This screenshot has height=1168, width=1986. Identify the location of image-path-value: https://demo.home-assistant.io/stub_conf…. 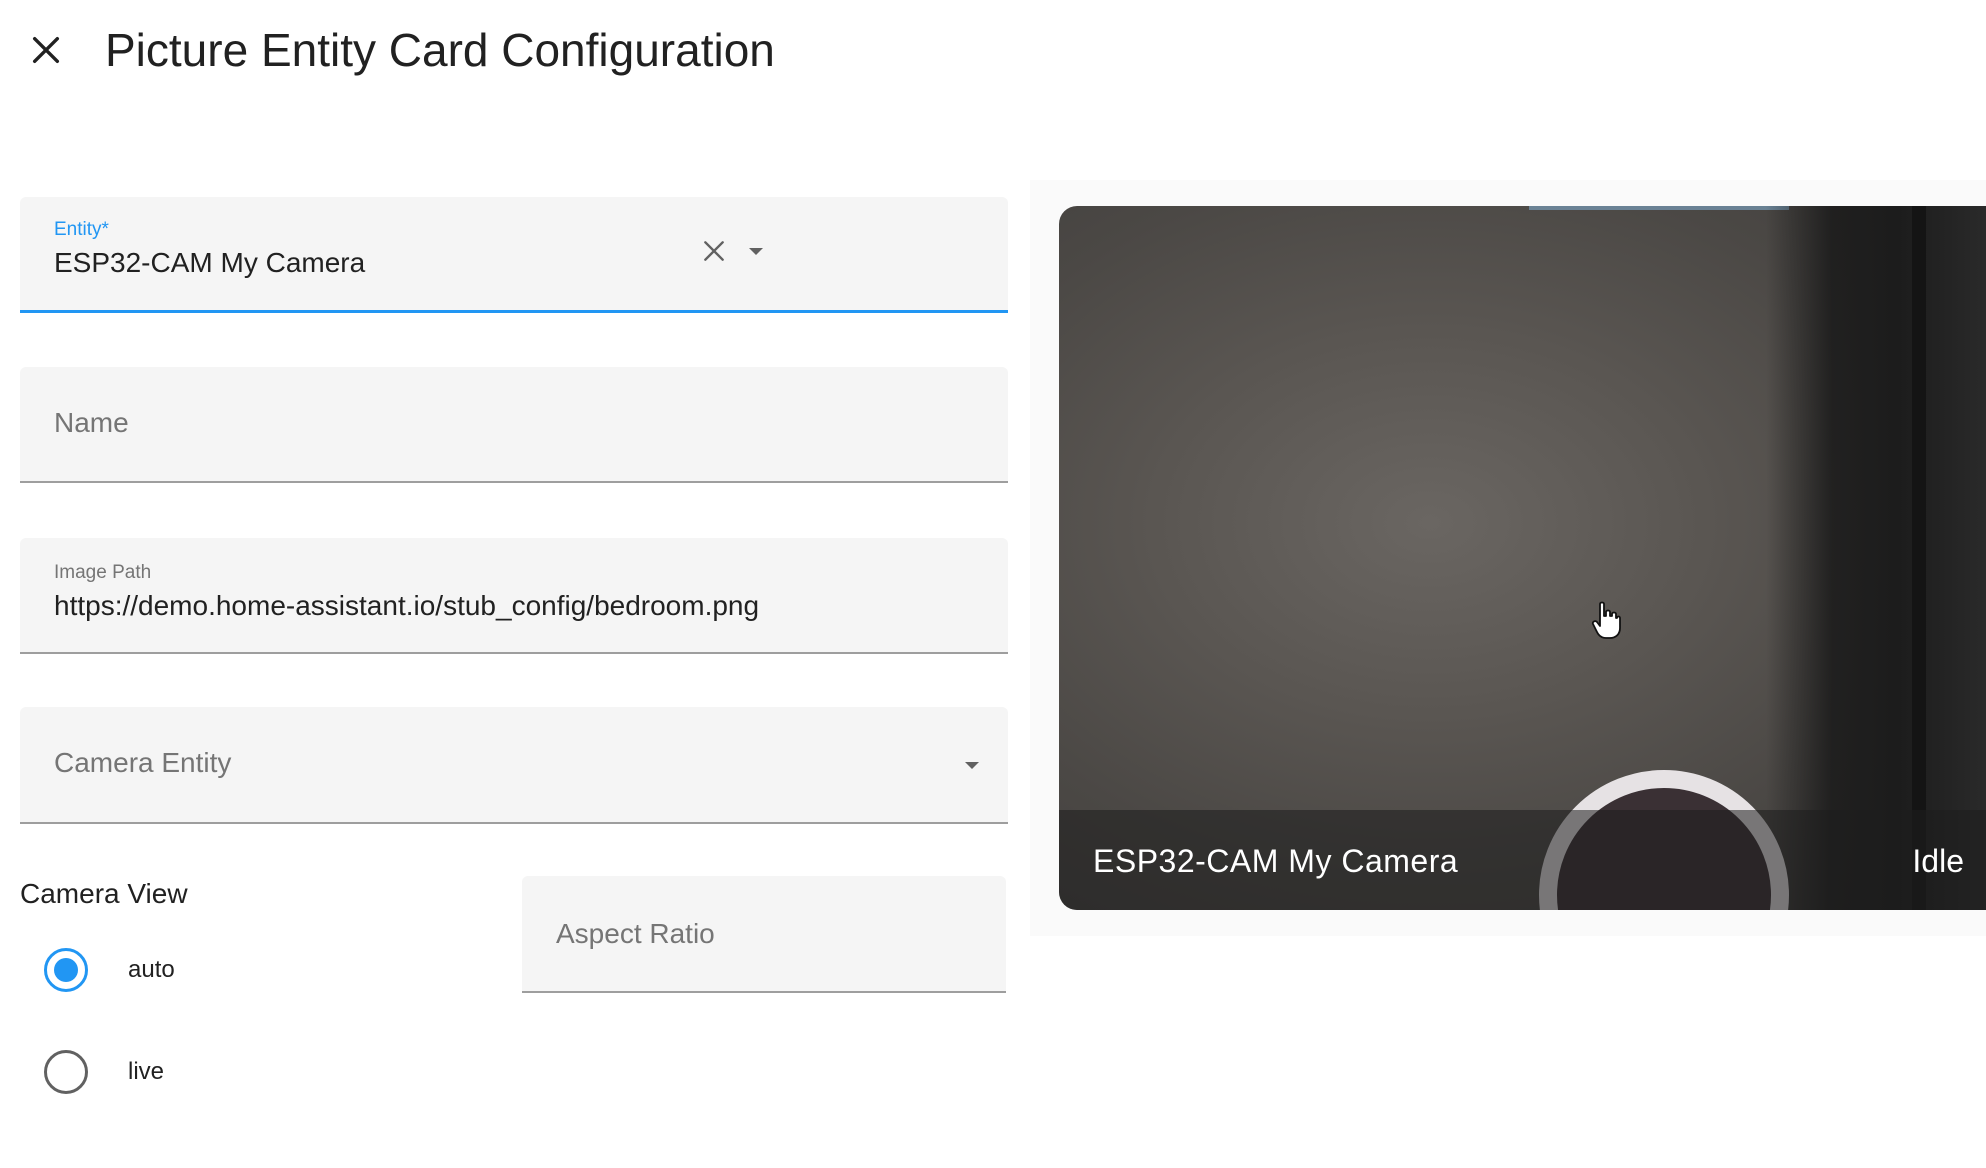
(407, 605).